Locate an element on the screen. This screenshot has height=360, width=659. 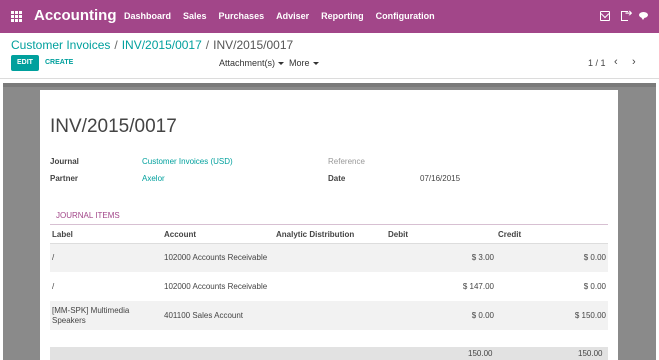
chat-icon is located at coordinates (644, 16).